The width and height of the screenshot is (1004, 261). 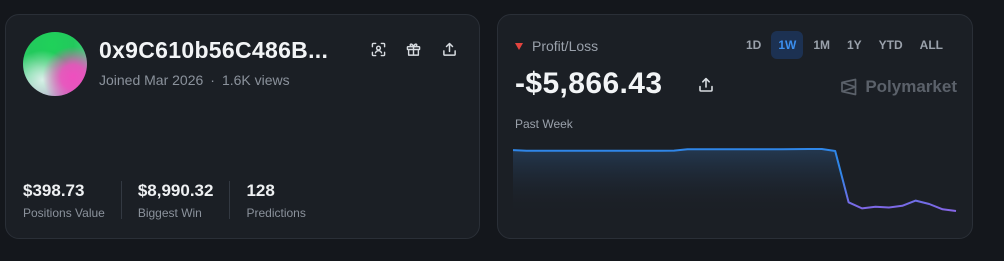 I want to click on pnl-header: Profit/Loss, so click(x=556, y=46).